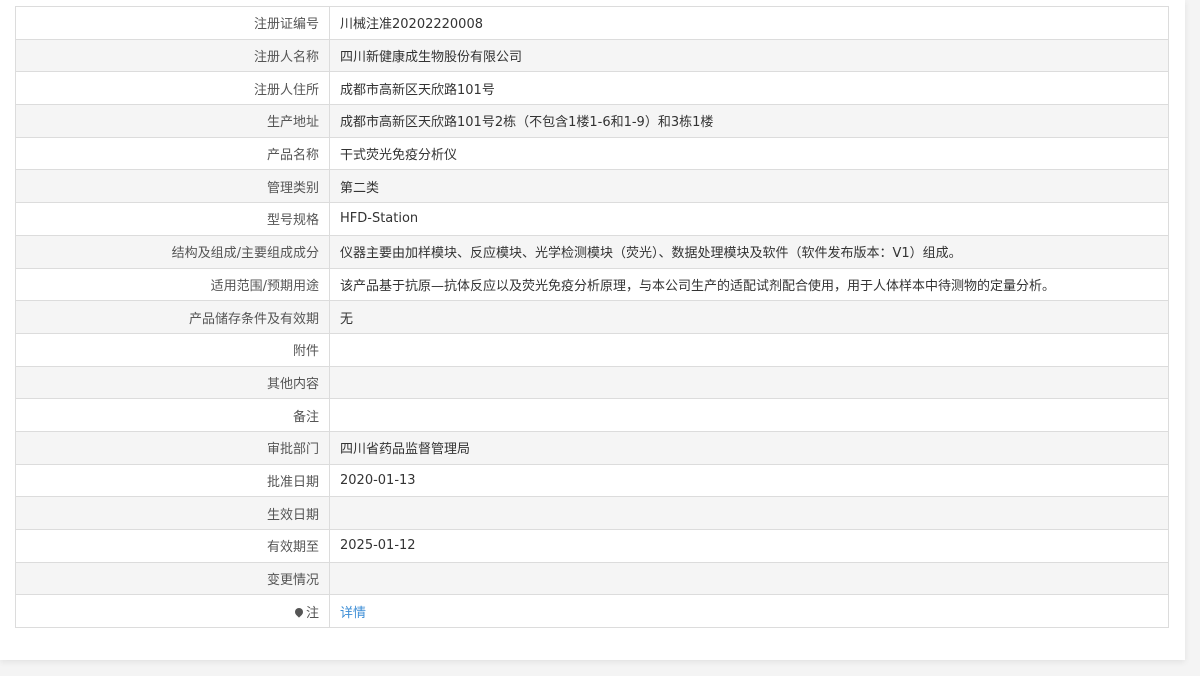  I want to click on table-row: 生效日期, so click(592, 513).